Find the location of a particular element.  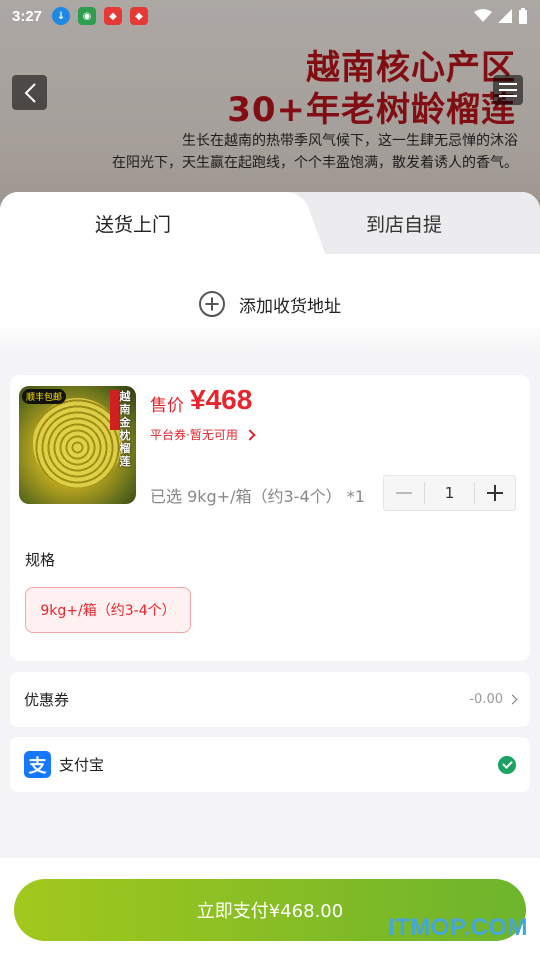

selected-variant-text: 已选 9kg+/箱（约3-4个） *1 is located at coordinates (257, 496).